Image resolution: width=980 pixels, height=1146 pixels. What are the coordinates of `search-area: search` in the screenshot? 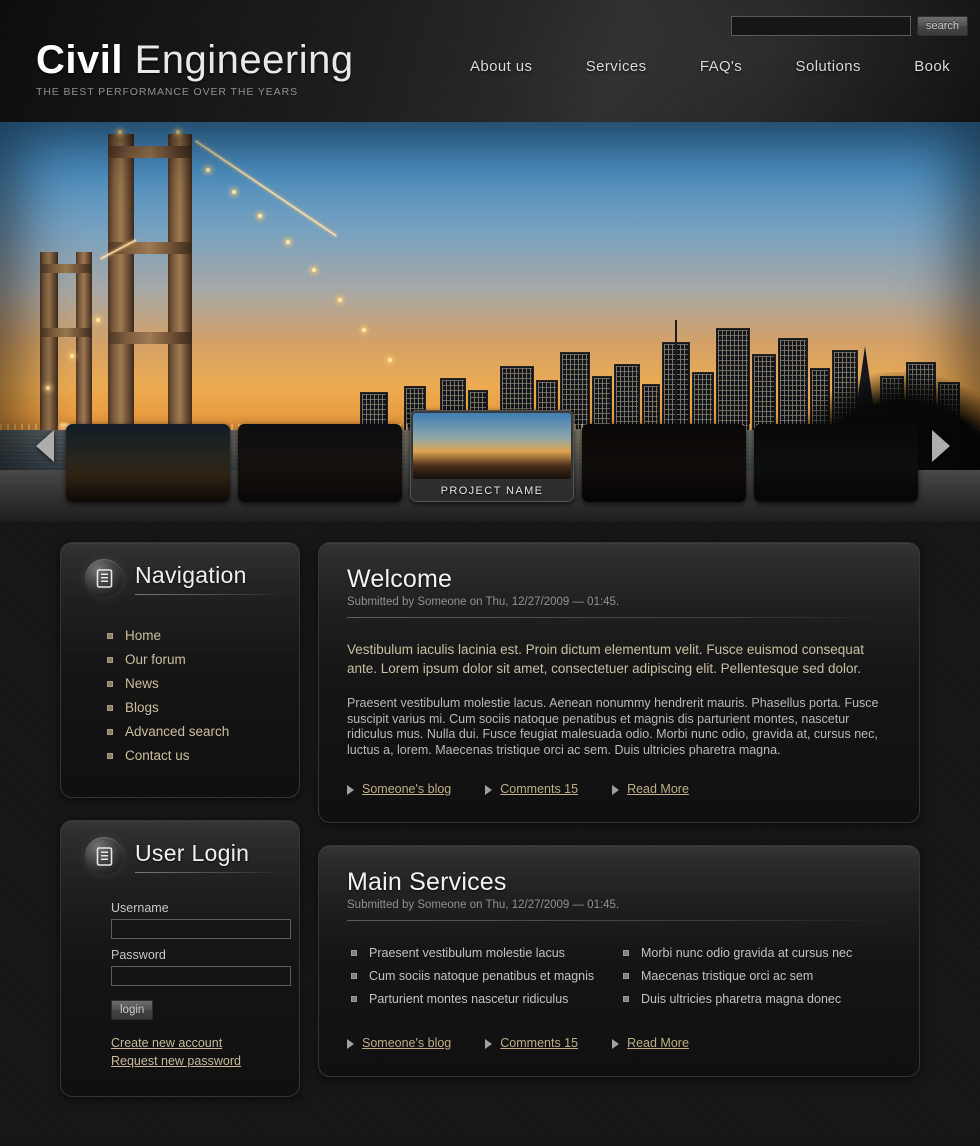 It's located at (849, 26).